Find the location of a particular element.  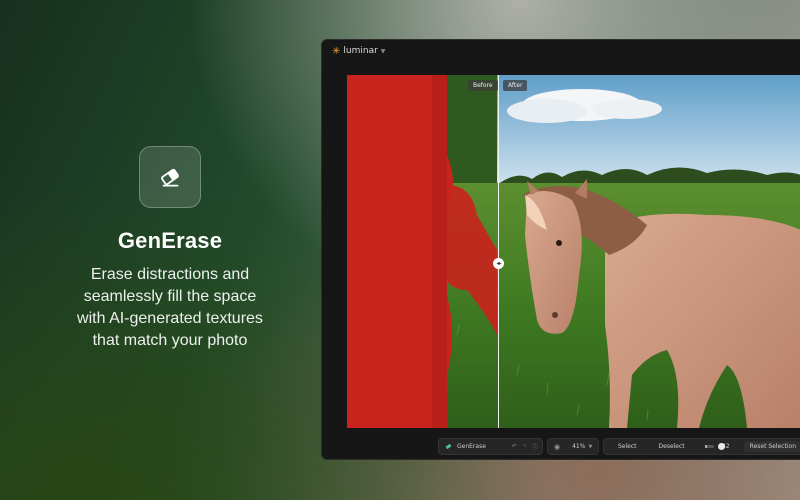

undo-icon: ↶ is located at coordinates (514, 446).